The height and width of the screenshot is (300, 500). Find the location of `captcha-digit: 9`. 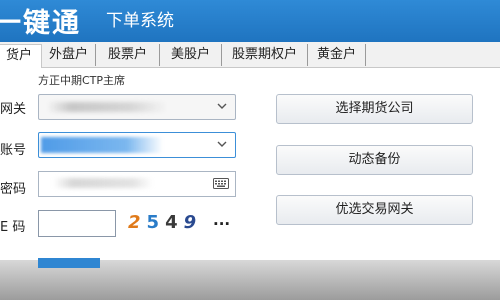

captcha-digit: 9 is located at coordinates (193, 222).